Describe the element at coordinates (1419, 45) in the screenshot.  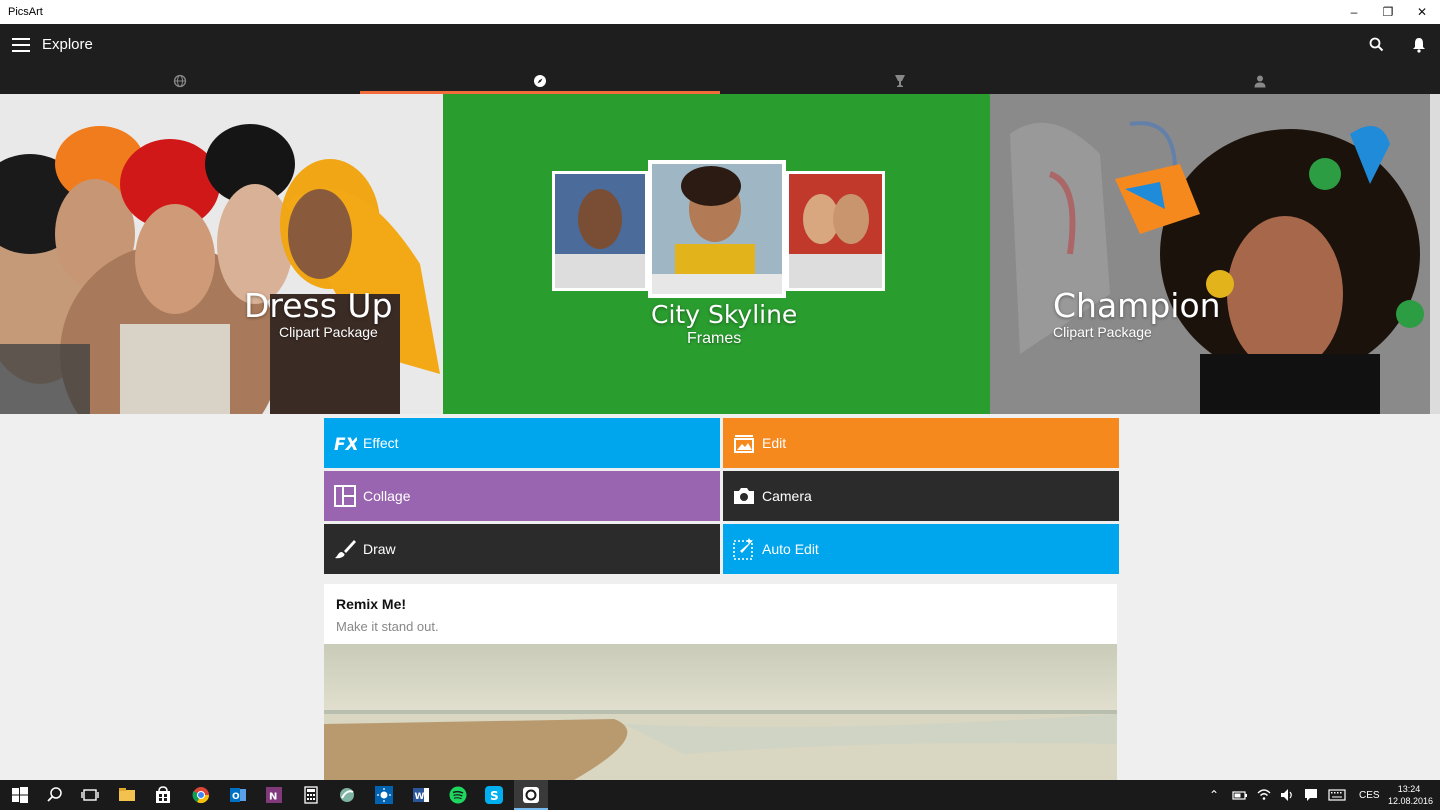
I see `notifications-bell-icon` at that location.